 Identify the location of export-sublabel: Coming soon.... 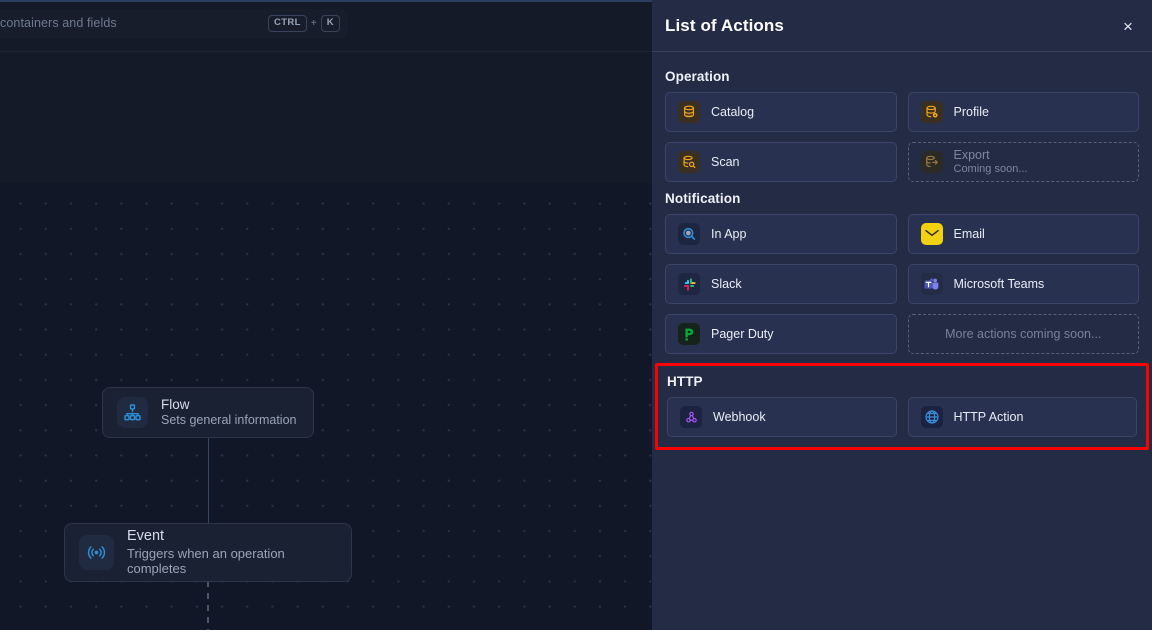
(990, 168).